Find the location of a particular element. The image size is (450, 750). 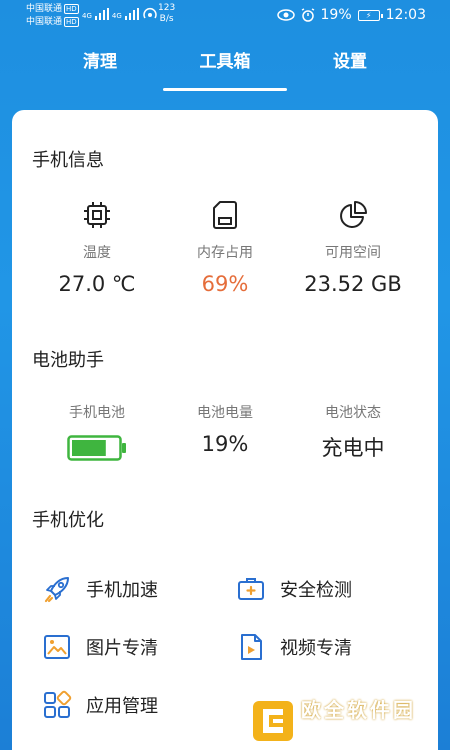

phone-info-title: 手机信息 is located at coordinates (68, 160).